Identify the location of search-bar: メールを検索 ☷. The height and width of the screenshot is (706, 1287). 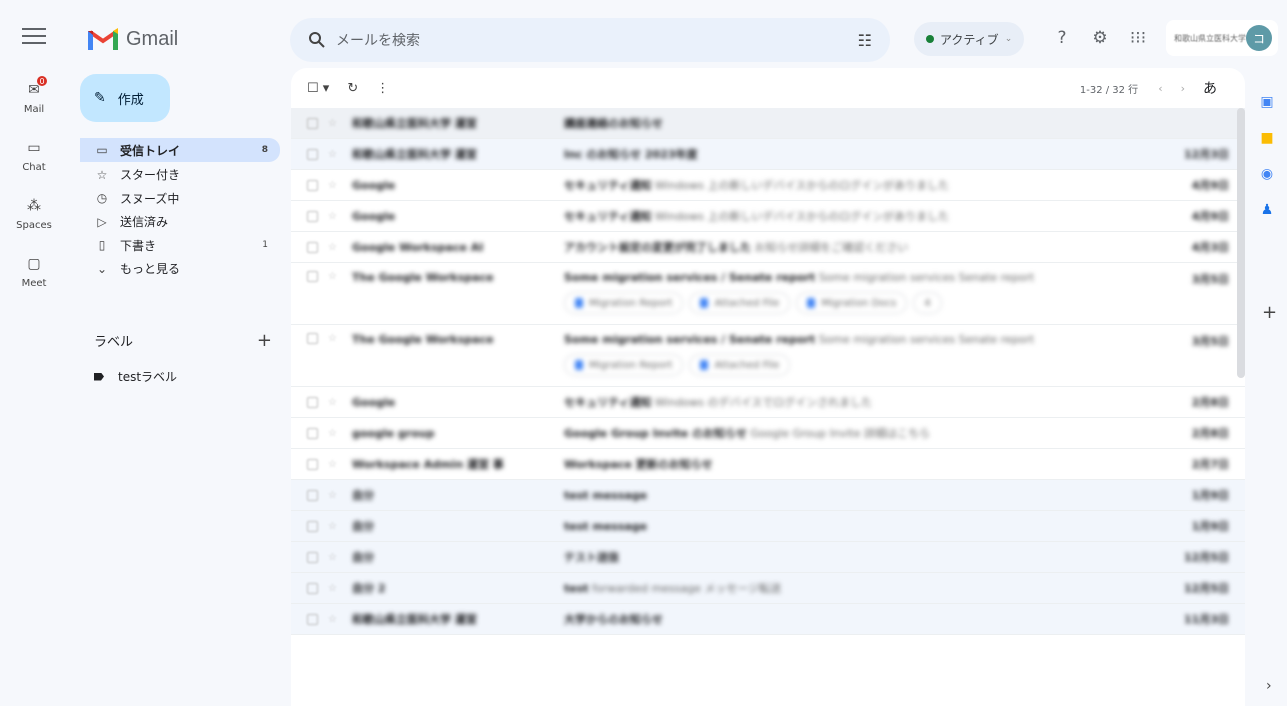
(590, 40).